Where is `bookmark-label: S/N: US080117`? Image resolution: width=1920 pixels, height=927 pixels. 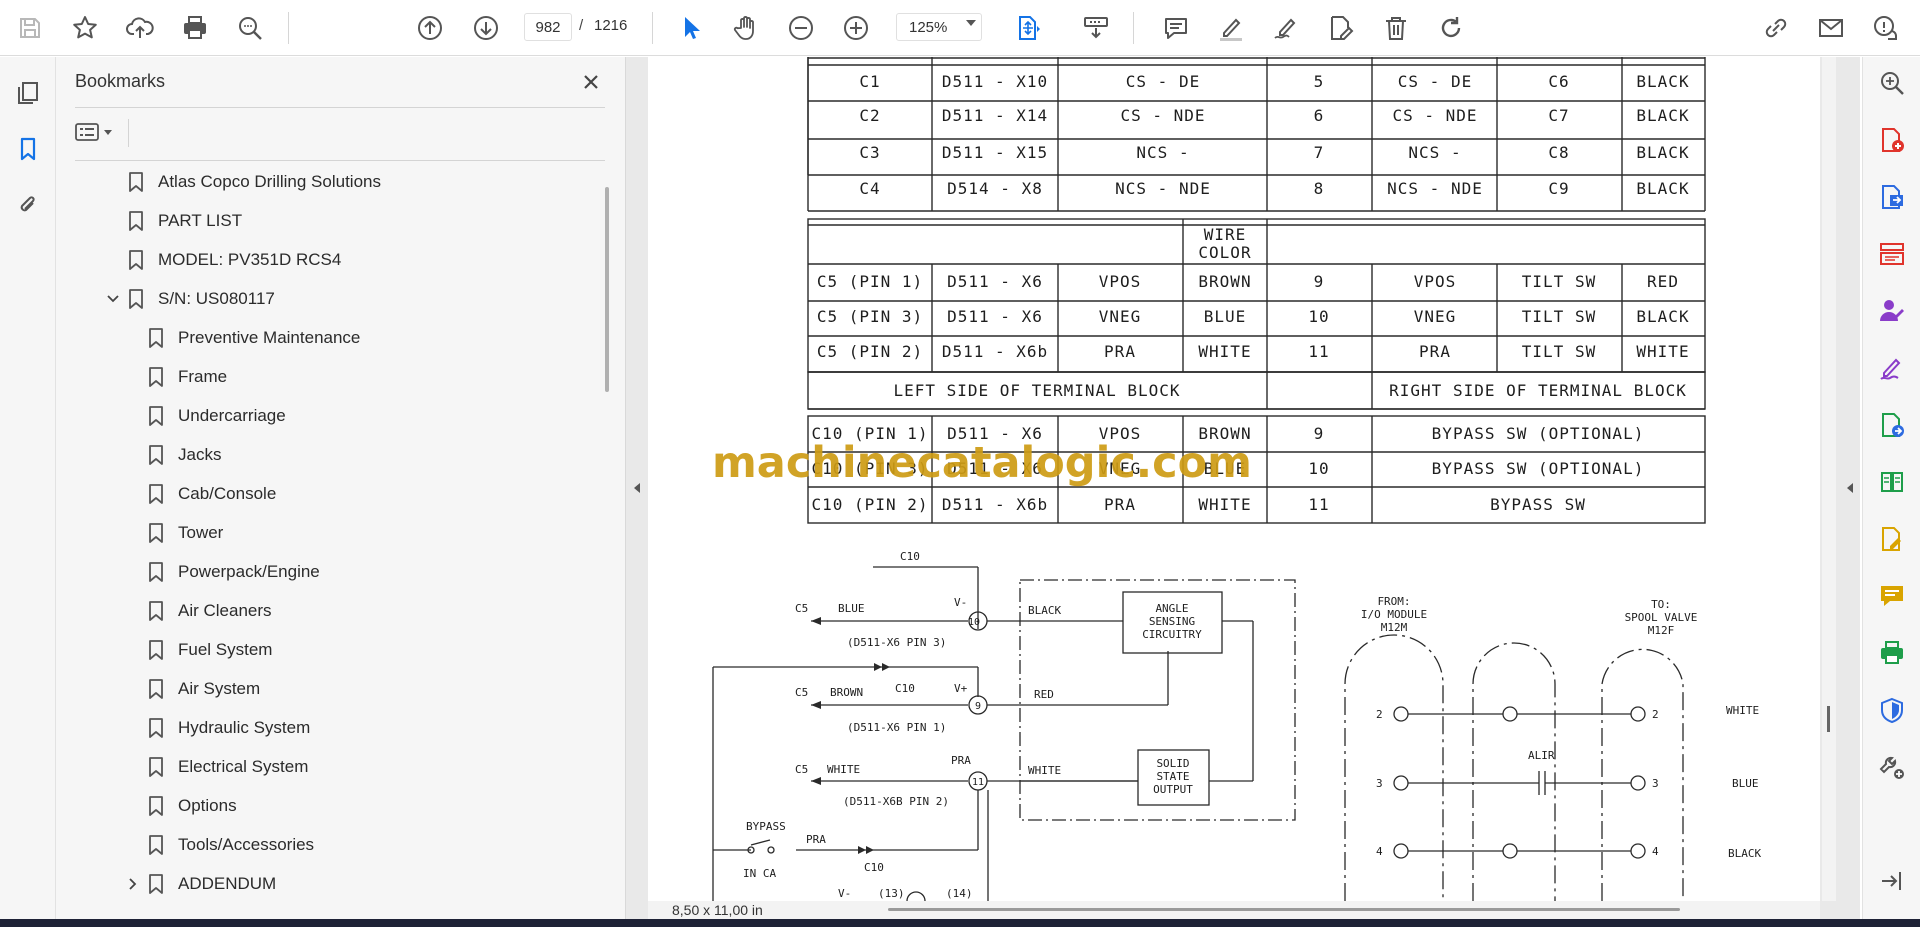
bookmark-label: S/N: US080117 is located at coordinates (216, 298).